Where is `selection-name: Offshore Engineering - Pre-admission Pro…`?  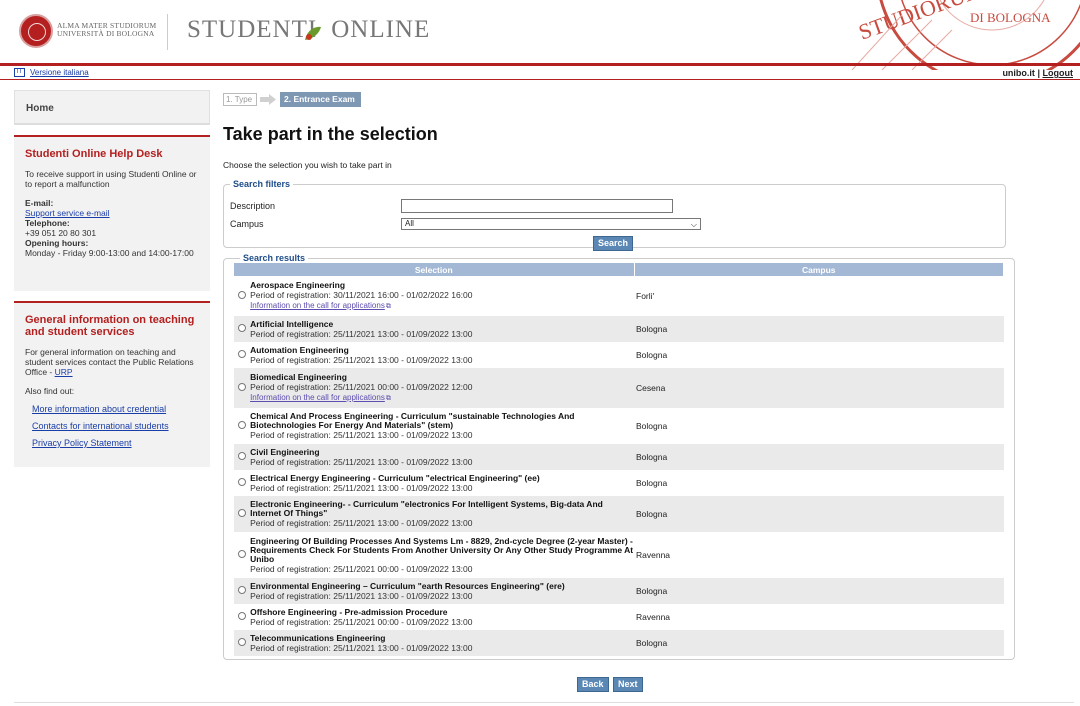 selection-name: Offshore Engineering - Pre-admission Pro… is located at coordinates (349, 611).